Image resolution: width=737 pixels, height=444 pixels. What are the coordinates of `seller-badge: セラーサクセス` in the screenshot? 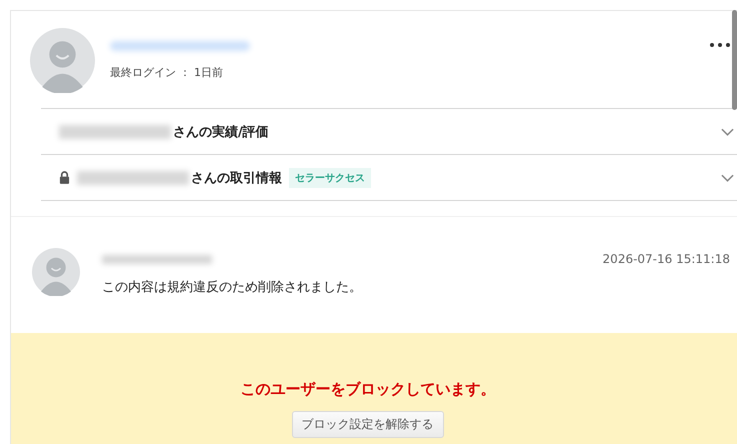 It's located at (330, 178).